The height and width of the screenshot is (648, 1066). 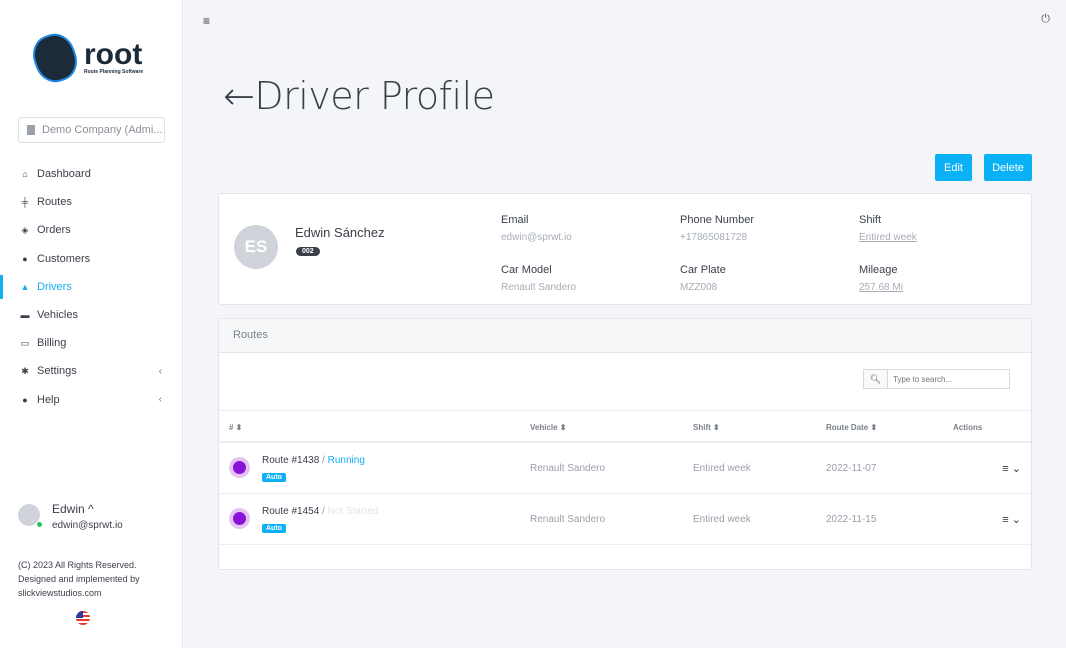 What do you see at coordinates (25, 258) in the screenshot?
I see `map-pin-icon: ●` at bounding box center [25, 258].